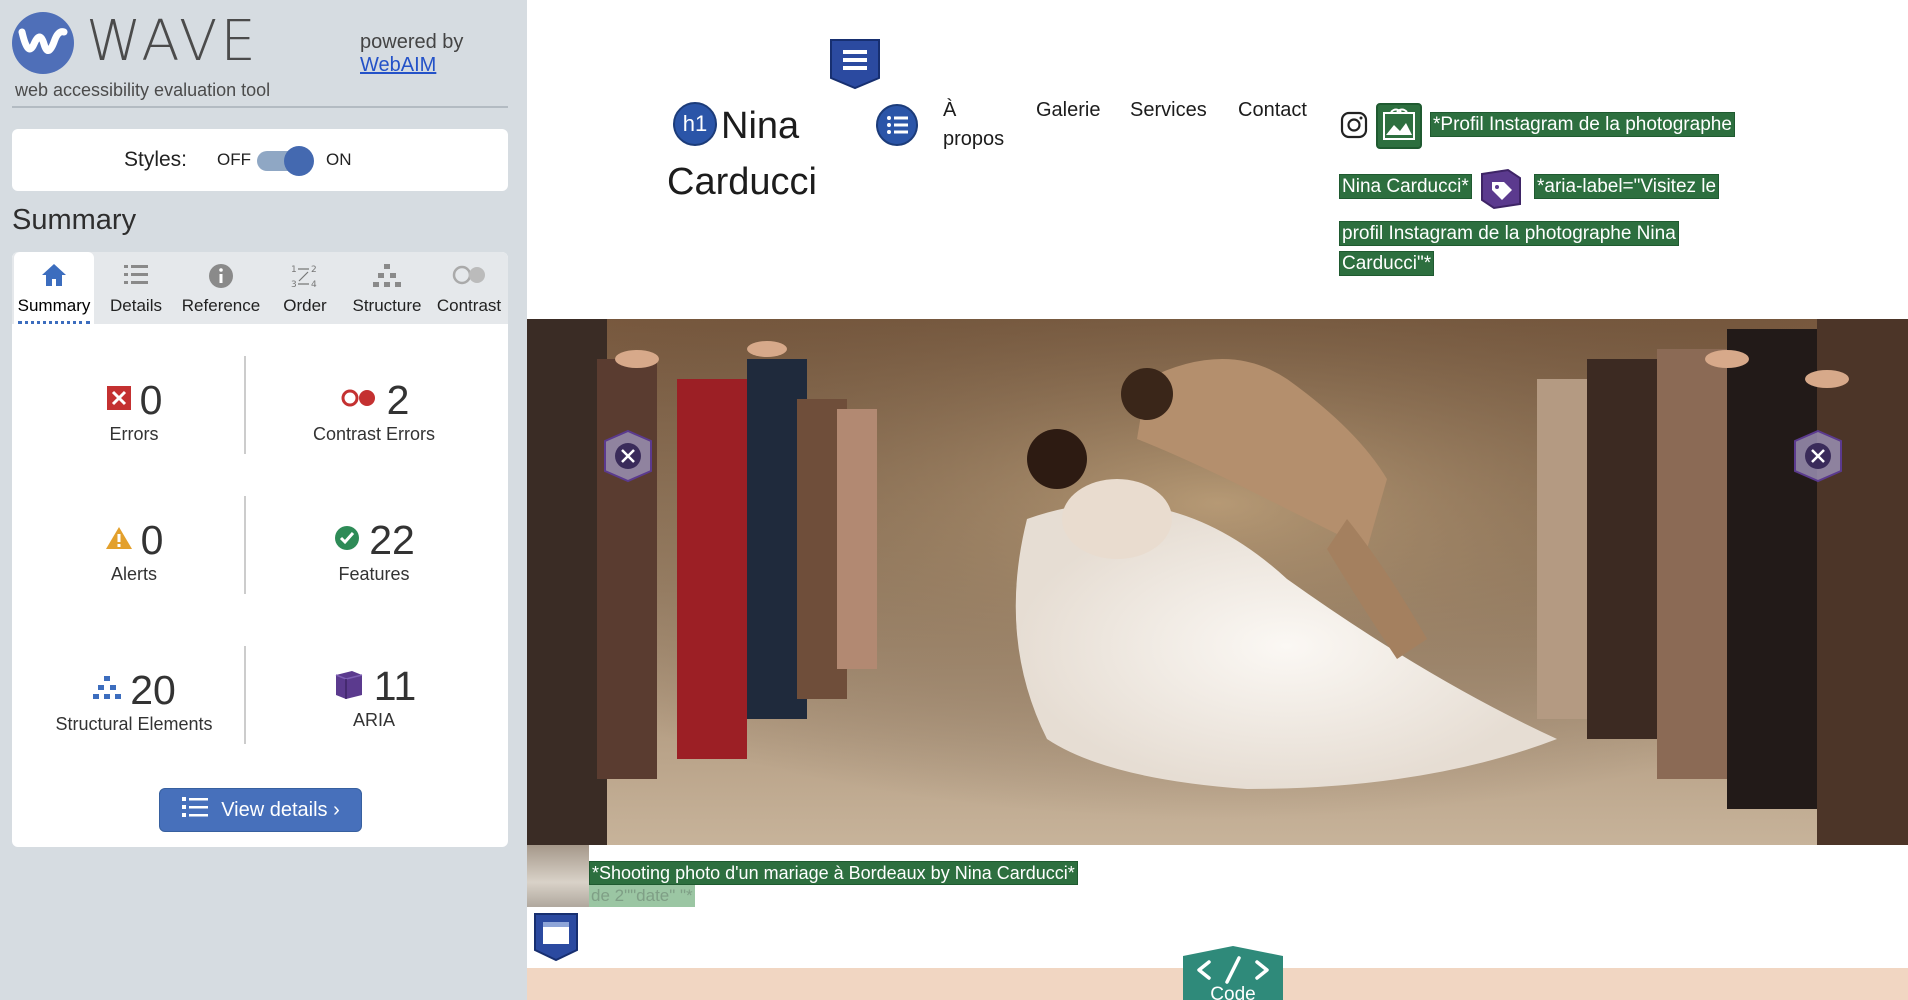 The width and height of the screenshot is (1908, 1000). I want to click on tab-details: Details, so click(136, 288).